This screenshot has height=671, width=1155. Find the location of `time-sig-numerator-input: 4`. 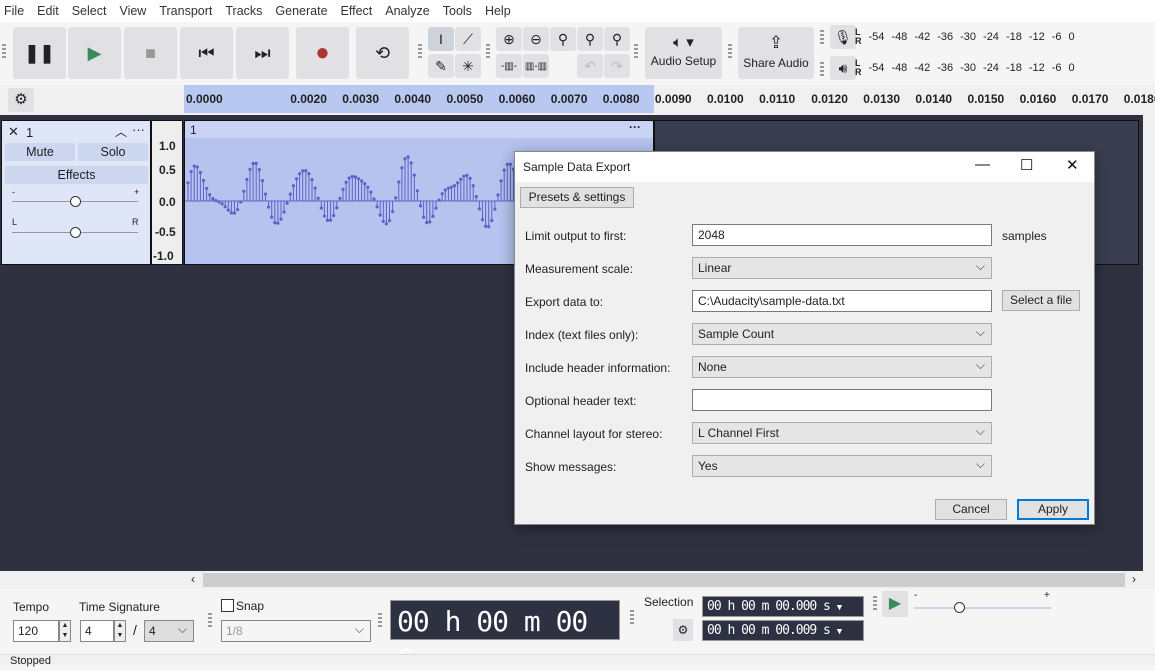

time-sig-numerator-input: 4 is located at coordinates (97, 631).